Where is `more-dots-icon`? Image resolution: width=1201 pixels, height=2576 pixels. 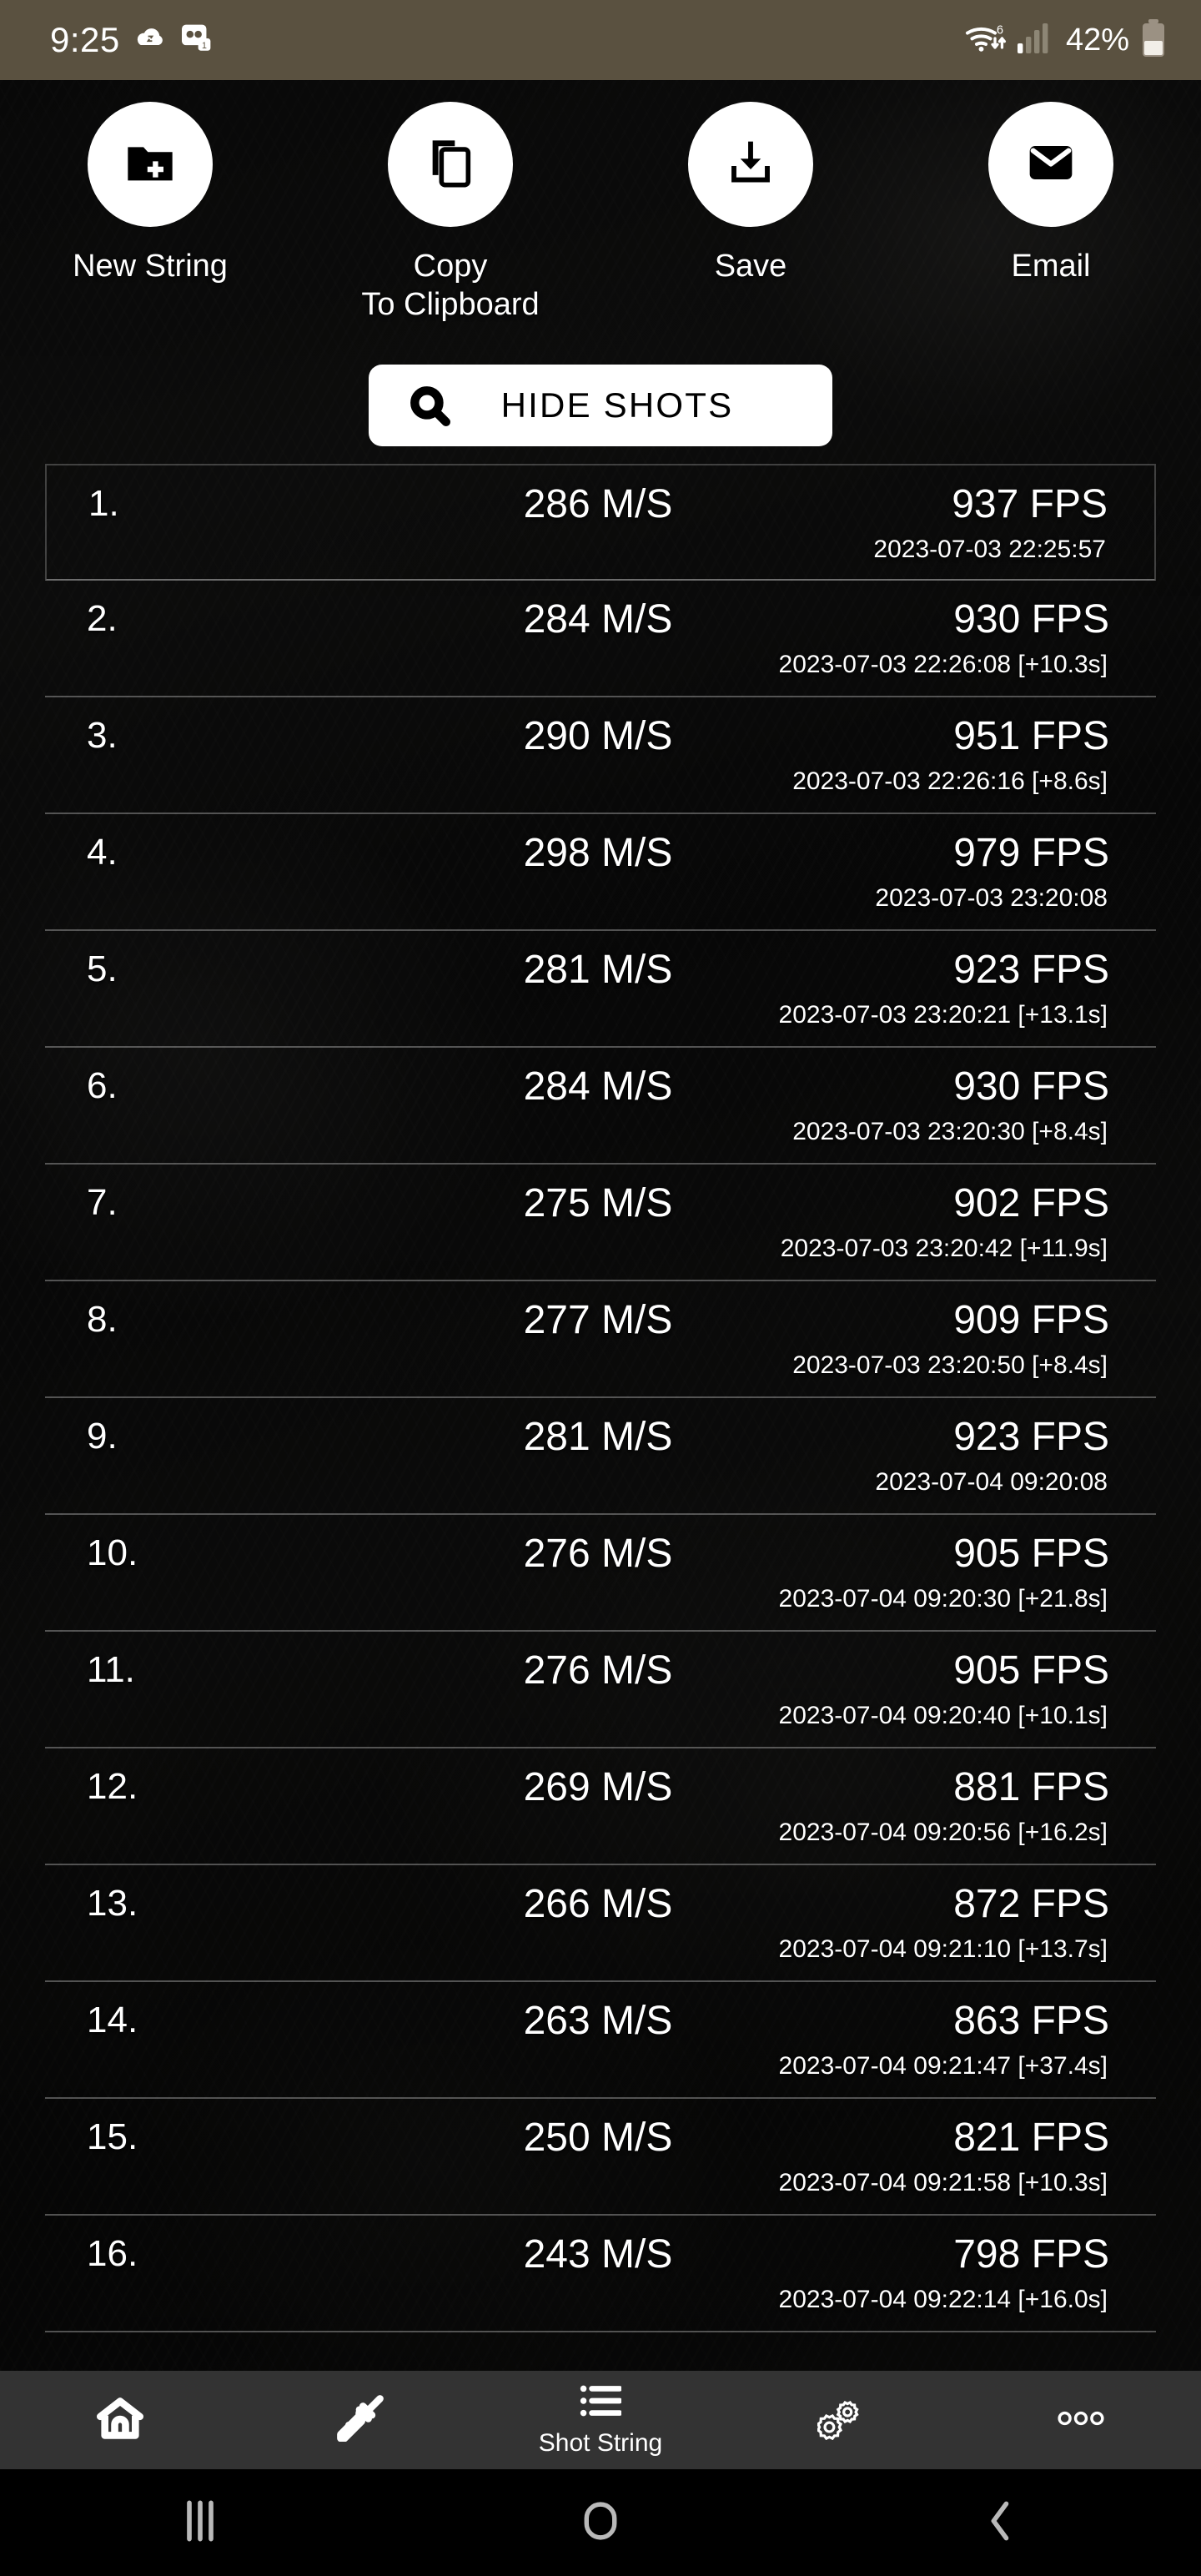
more-dots-icon is located at coordinates (1081, 2420).